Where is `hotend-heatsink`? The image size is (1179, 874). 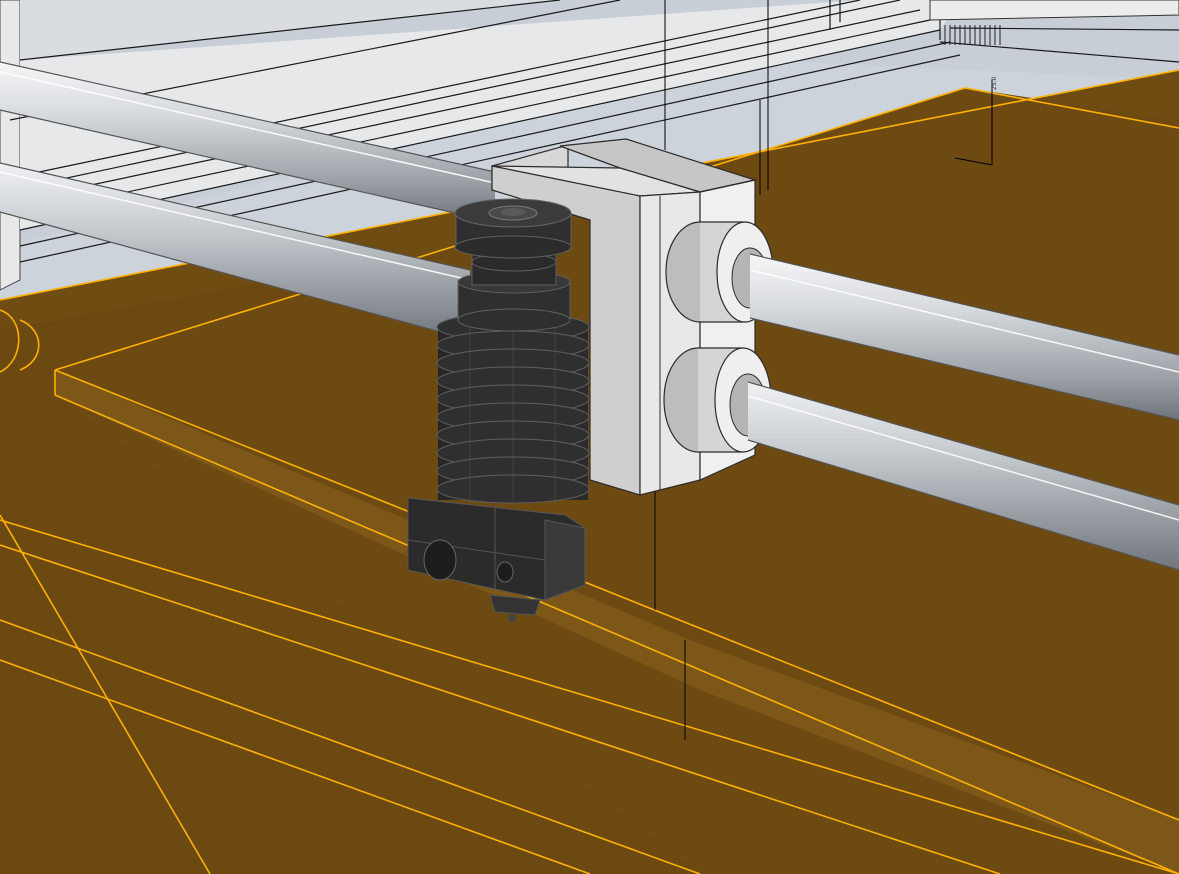
hotend-heatsink is located at coordinates (513, 411).